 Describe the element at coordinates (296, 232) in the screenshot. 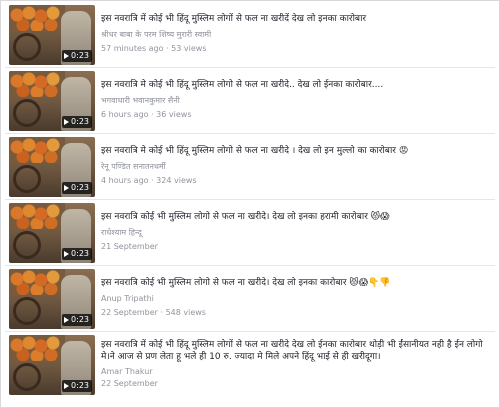

I see `video-author: राधेश्याम हिन्दू` at that location.